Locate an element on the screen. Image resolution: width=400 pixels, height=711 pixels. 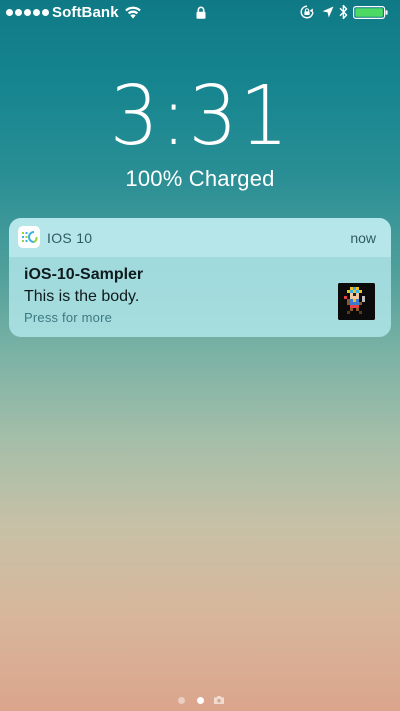
notification-app-name: IOS 10 is located at coordinates (70, 238).